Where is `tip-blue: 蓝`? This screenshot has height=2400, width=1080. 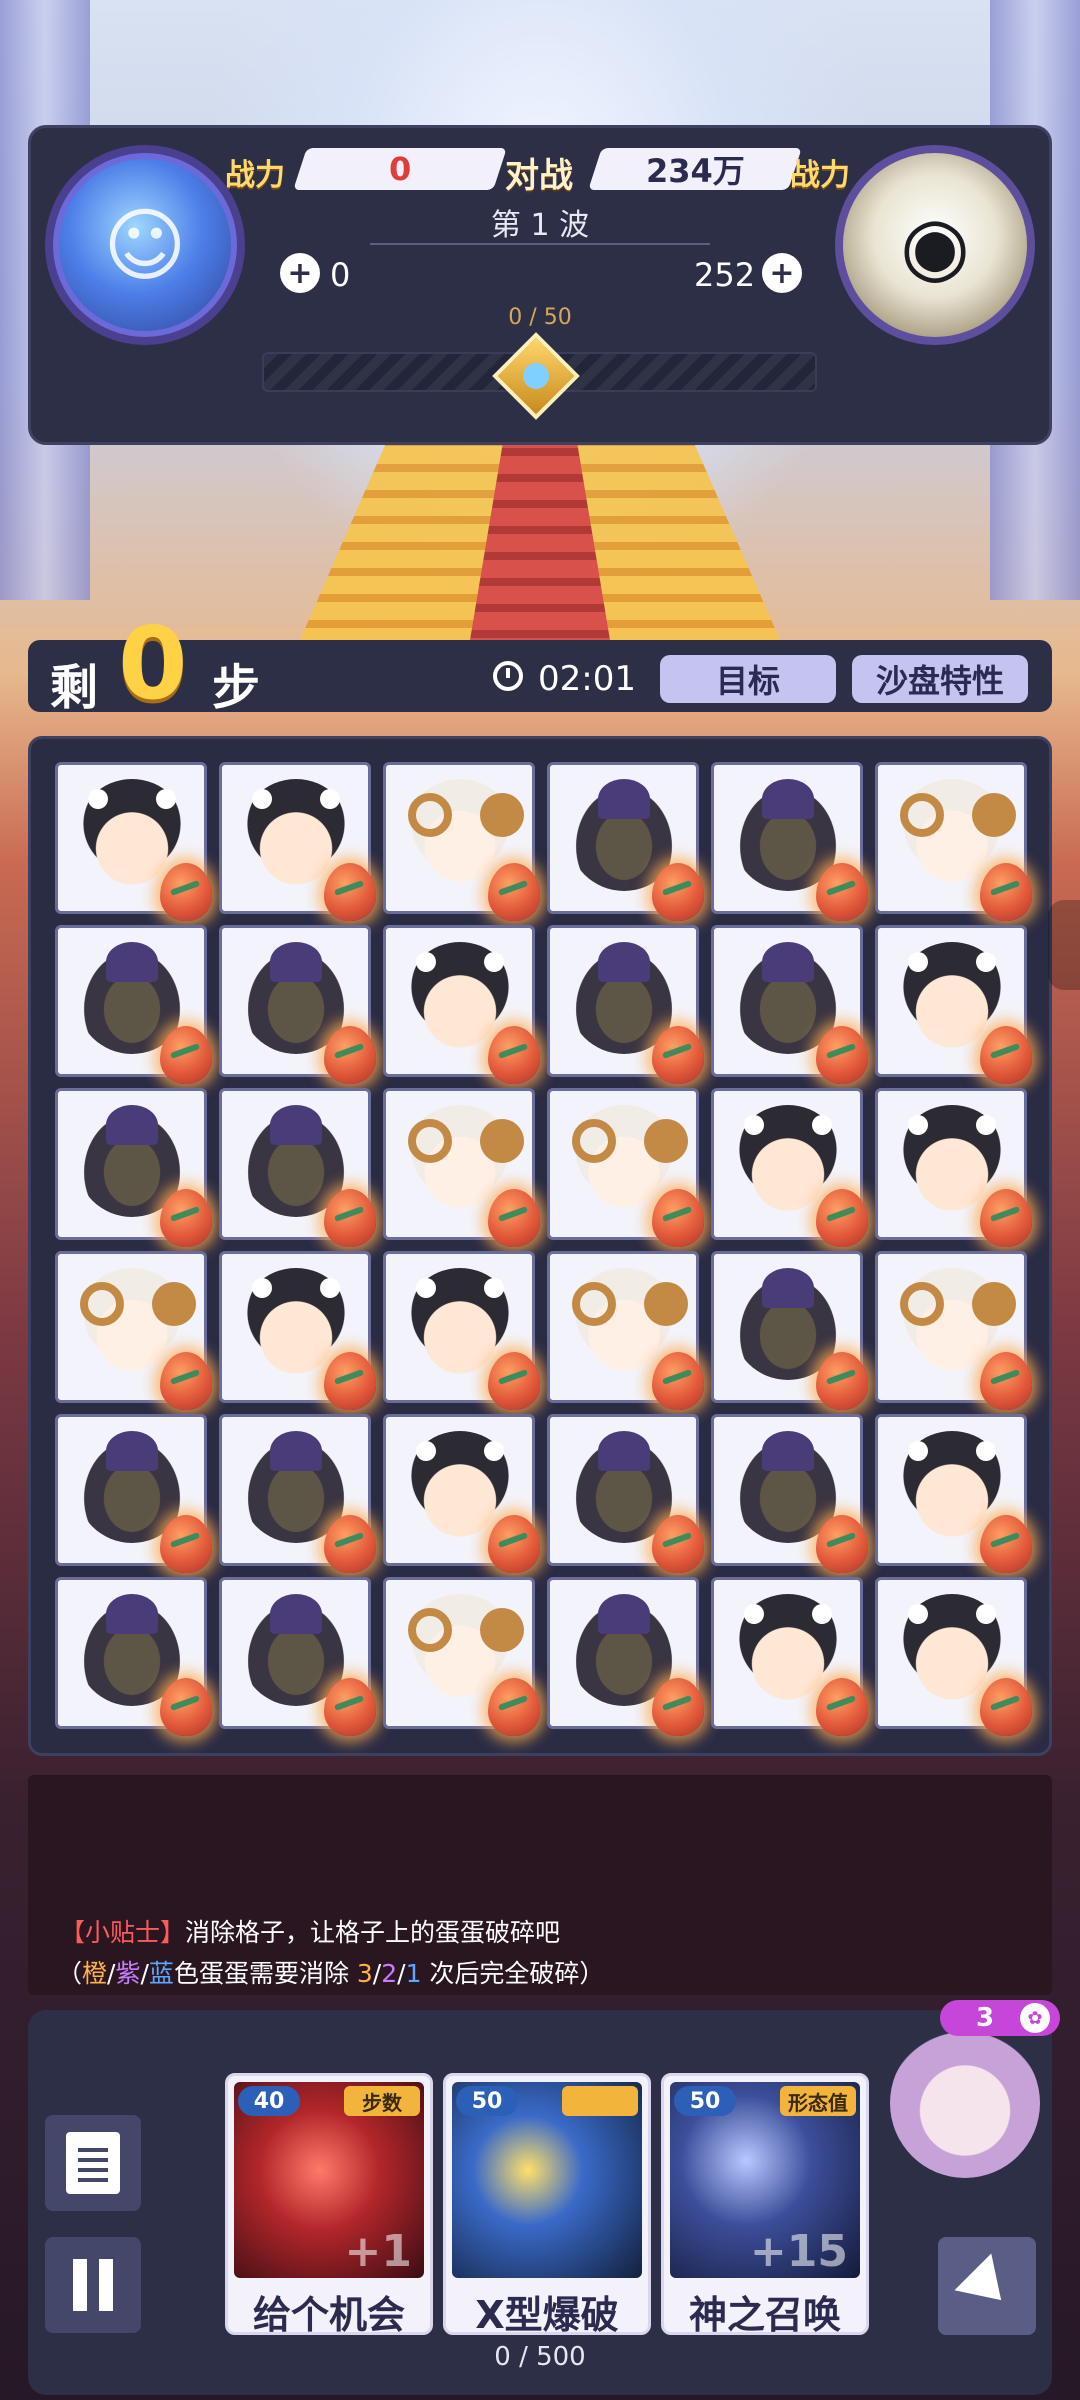 tip-blue: 蓝 is located at coordinates (161, 1973).